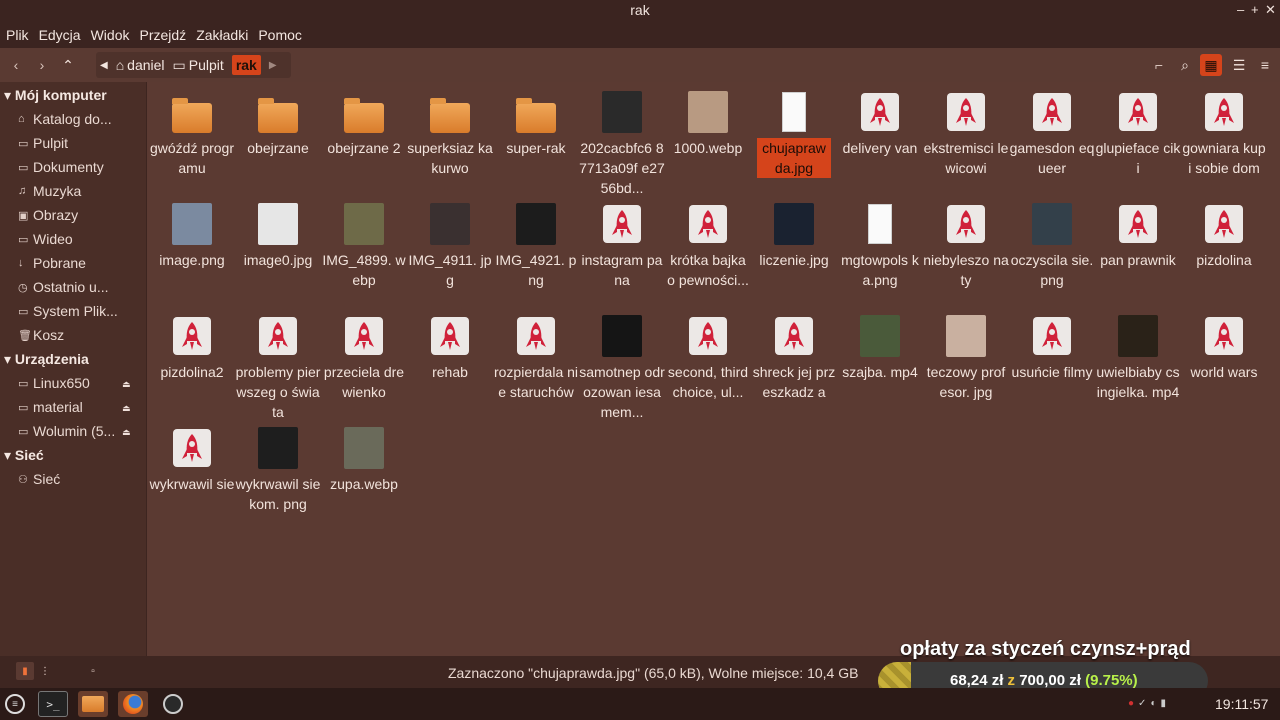 Image resolution: width=1280 pixels, height=720 pixels. I want to click on folder-item: superksiaz kakurwo, so click(450, 134).